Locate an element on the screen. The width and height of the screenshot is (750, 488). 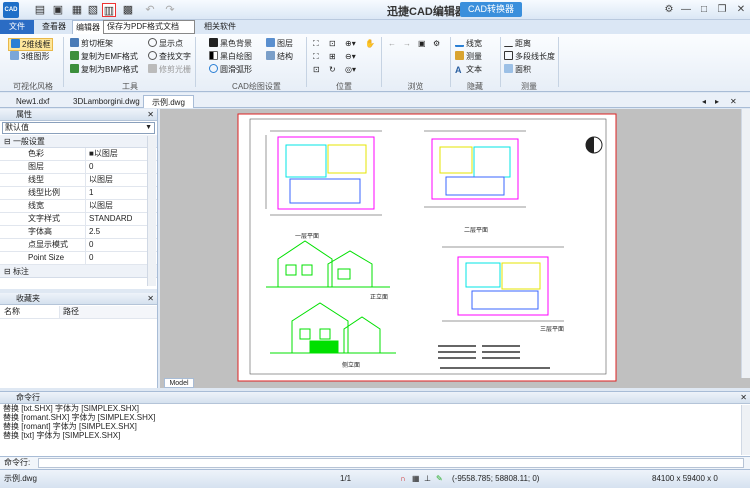
col-path: 路径 is located at coordinates (108, 312).